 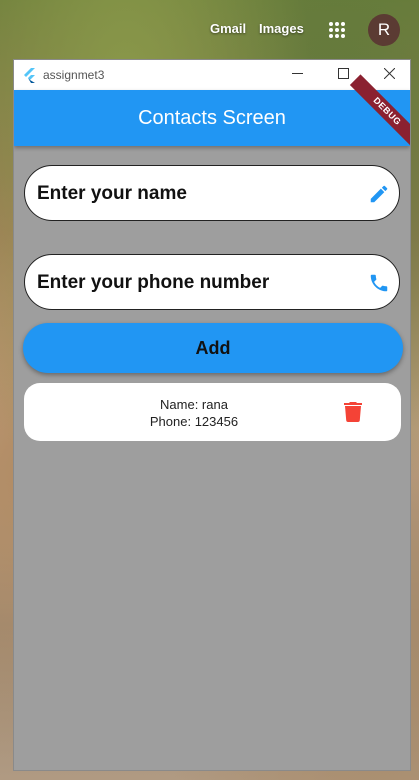 I want to click on name-field: Enter your name, so click(x=212, y=193).